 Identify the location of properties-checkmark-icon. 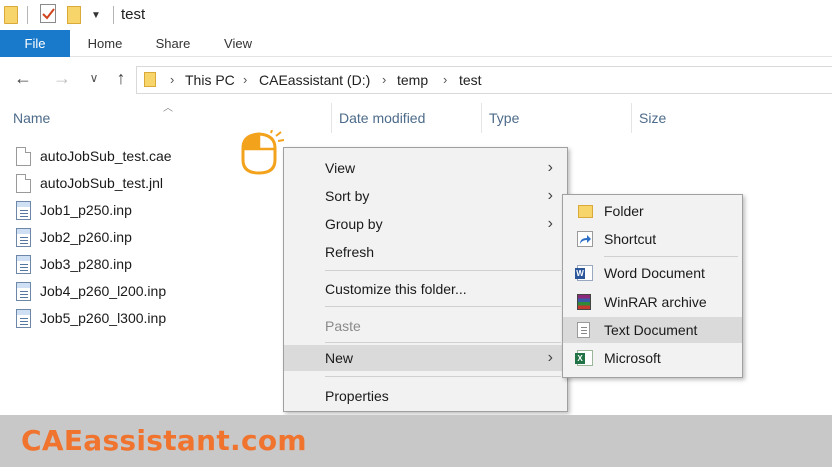
(48, 13).